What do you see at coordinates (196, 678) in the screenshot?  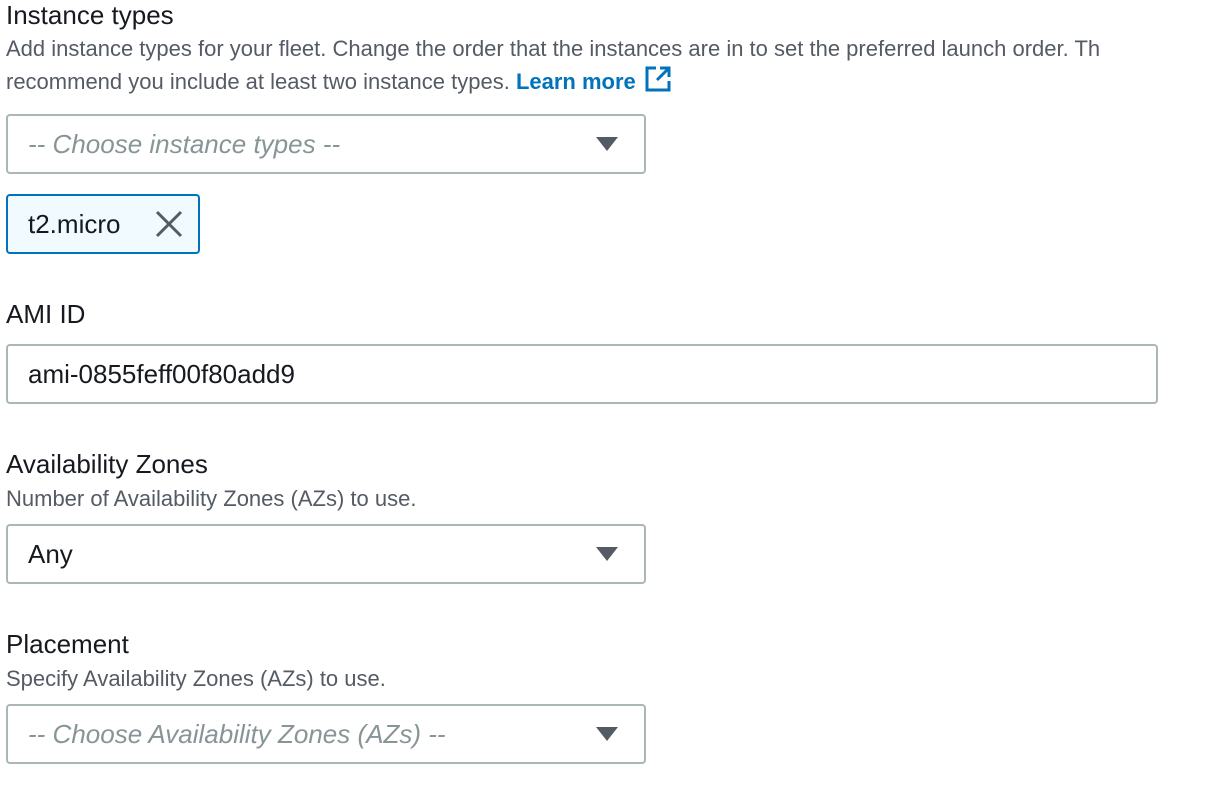 I see `placement-description: Specify Availability Zones (AZs) to use.` at bounding box center [196, 678].